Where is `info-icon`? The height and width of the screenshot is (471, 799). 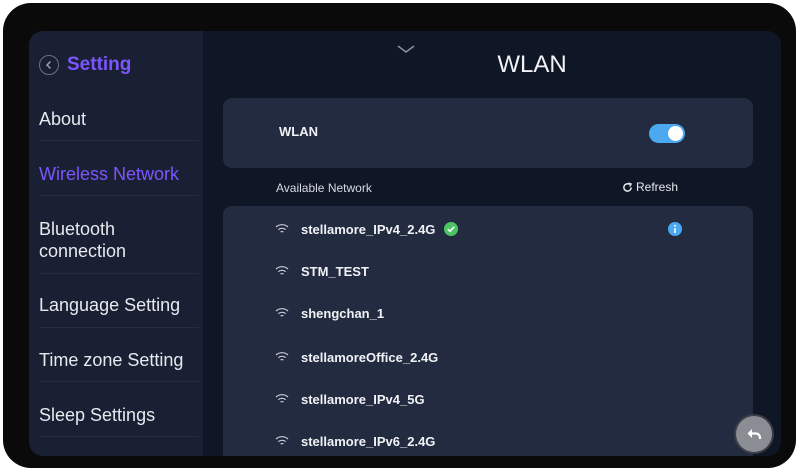
info-icon is located at coordinates (675, 229).